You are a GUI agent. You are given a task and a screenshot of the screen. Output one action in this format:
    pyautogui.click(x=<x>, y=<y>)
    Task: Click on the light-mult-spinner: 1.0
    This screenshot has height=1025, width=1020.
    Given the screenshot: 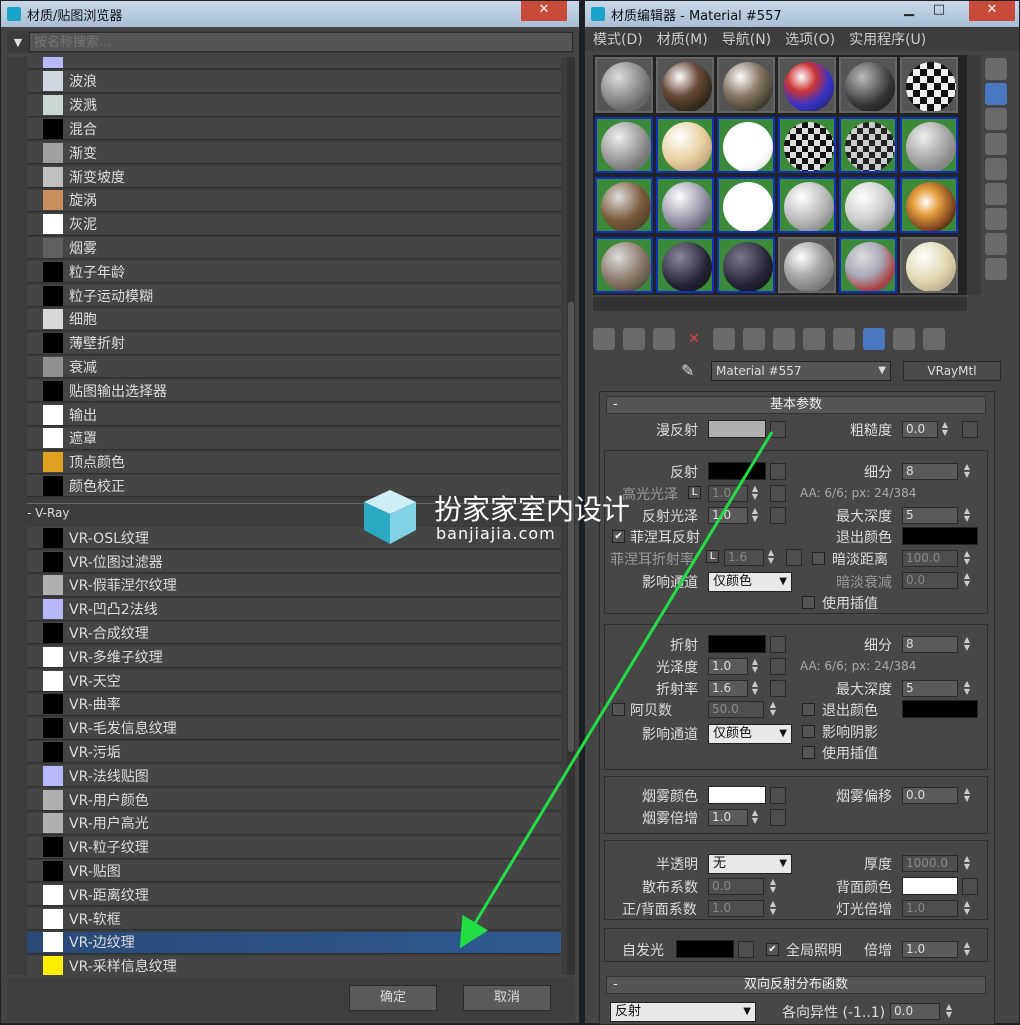 What is the action you would take?
    pyautogui.click(x=930, y=908)
    